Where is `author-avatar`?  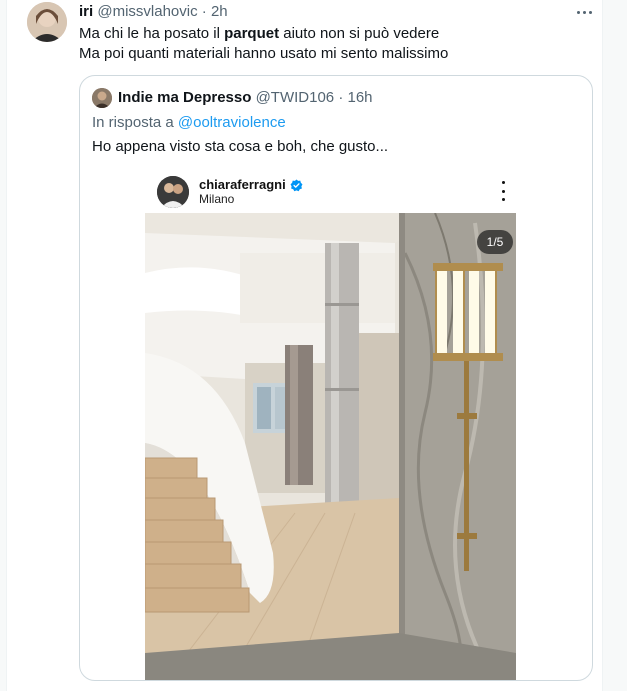
author-avatar is located at coordinates (47, 22).